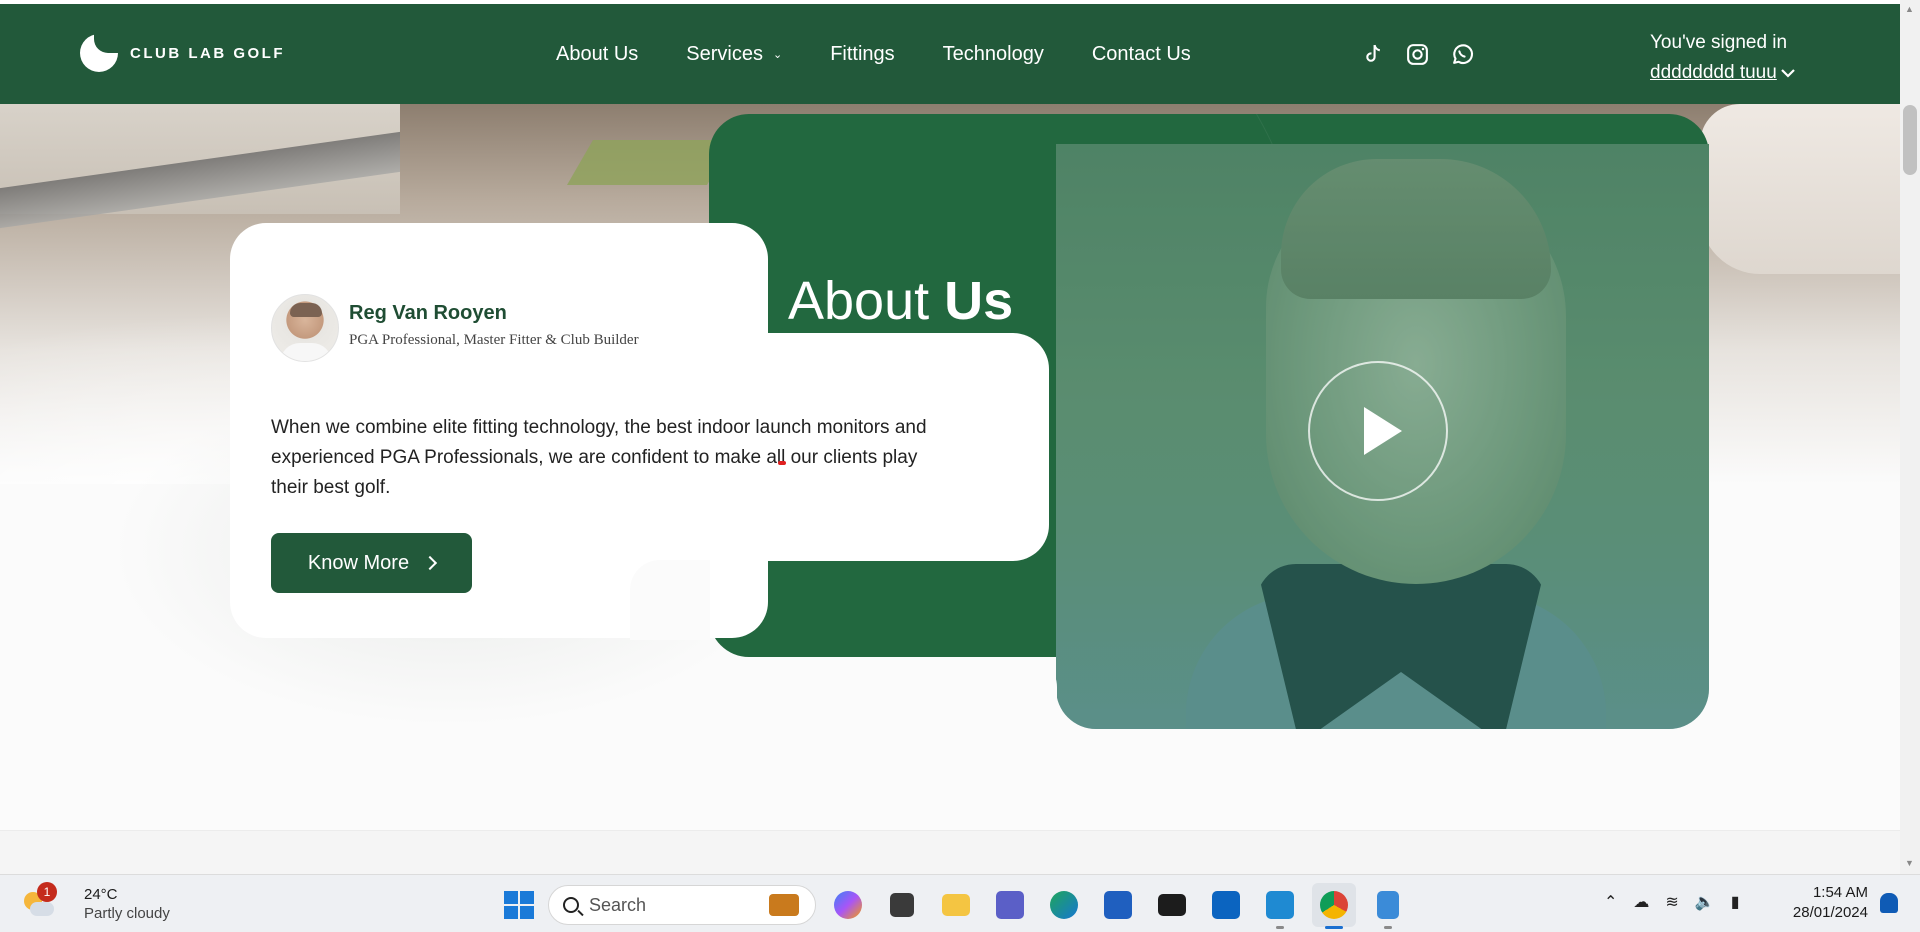  I want to click on outlook-icon, so click(1226, 905).